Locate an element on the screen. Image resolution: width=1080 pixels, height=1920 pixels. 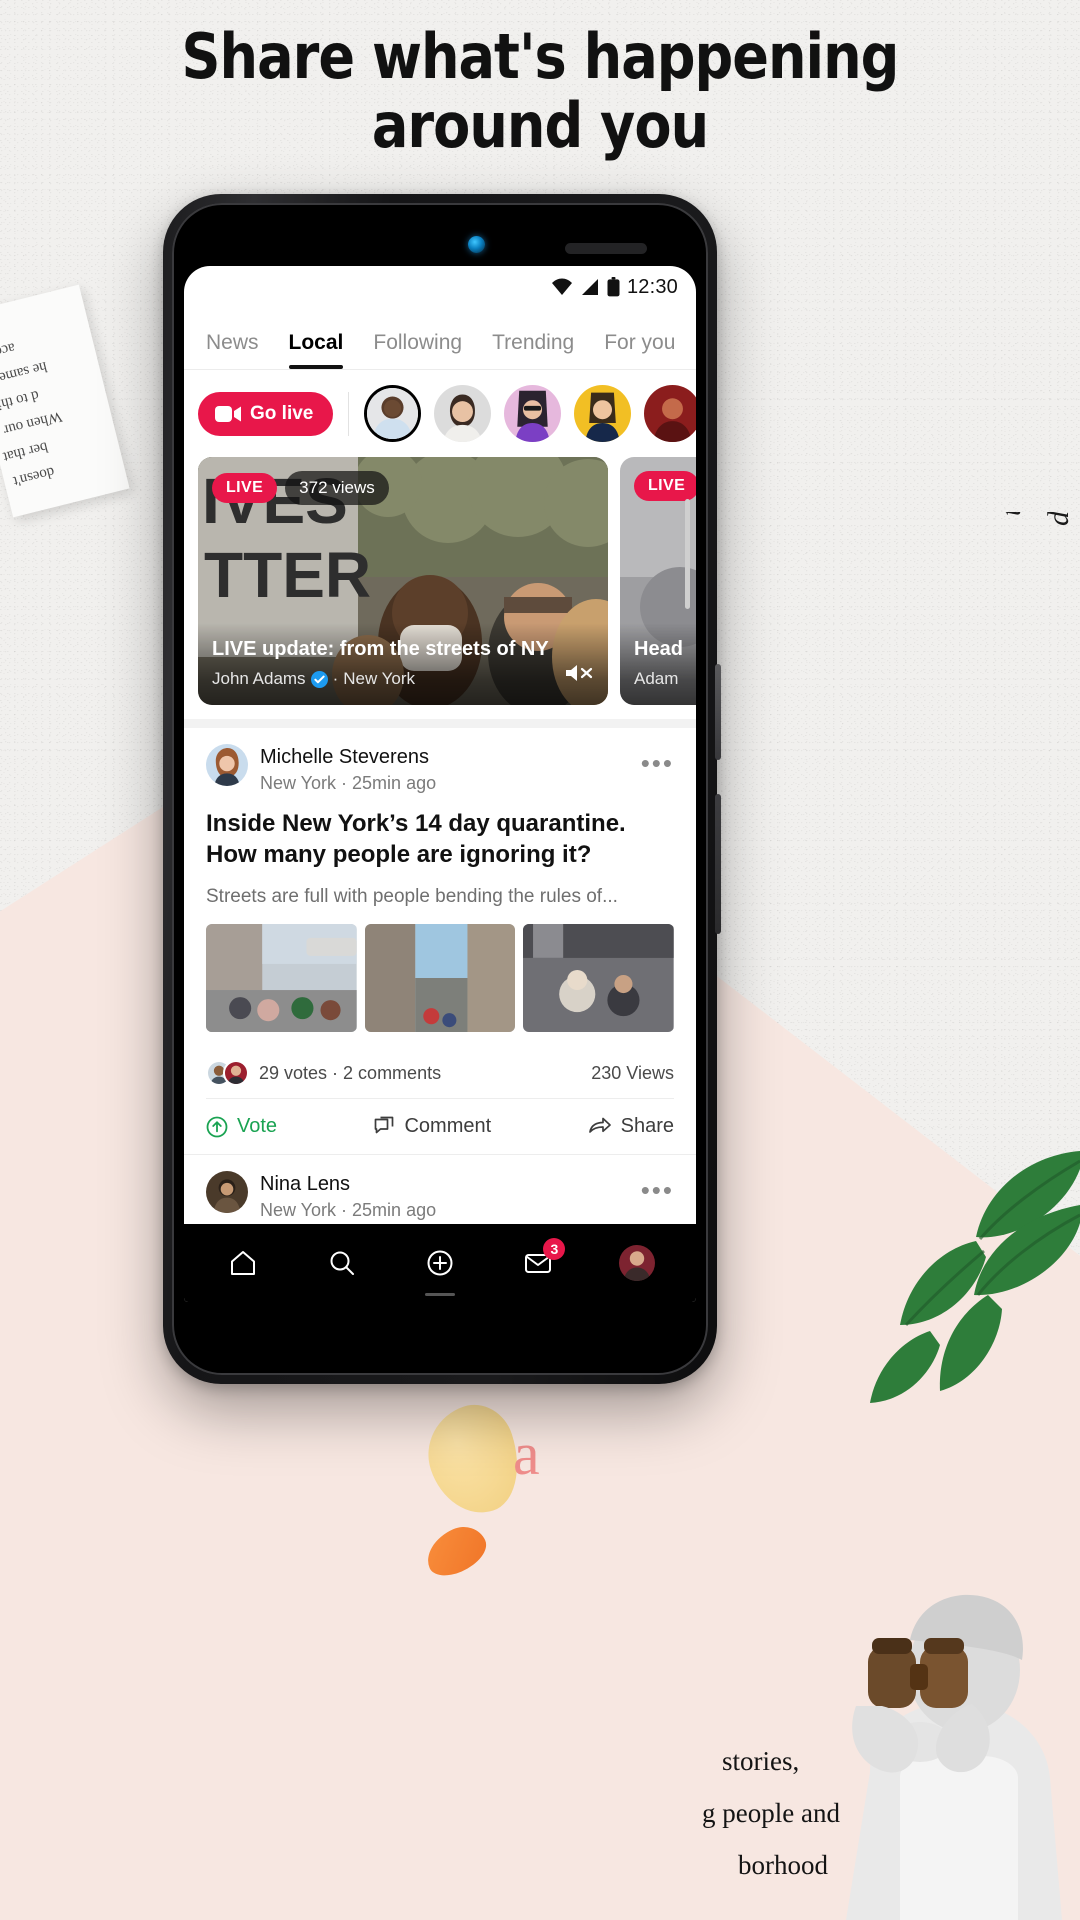
vote-up-icon is located at coordinates (217, 1126).